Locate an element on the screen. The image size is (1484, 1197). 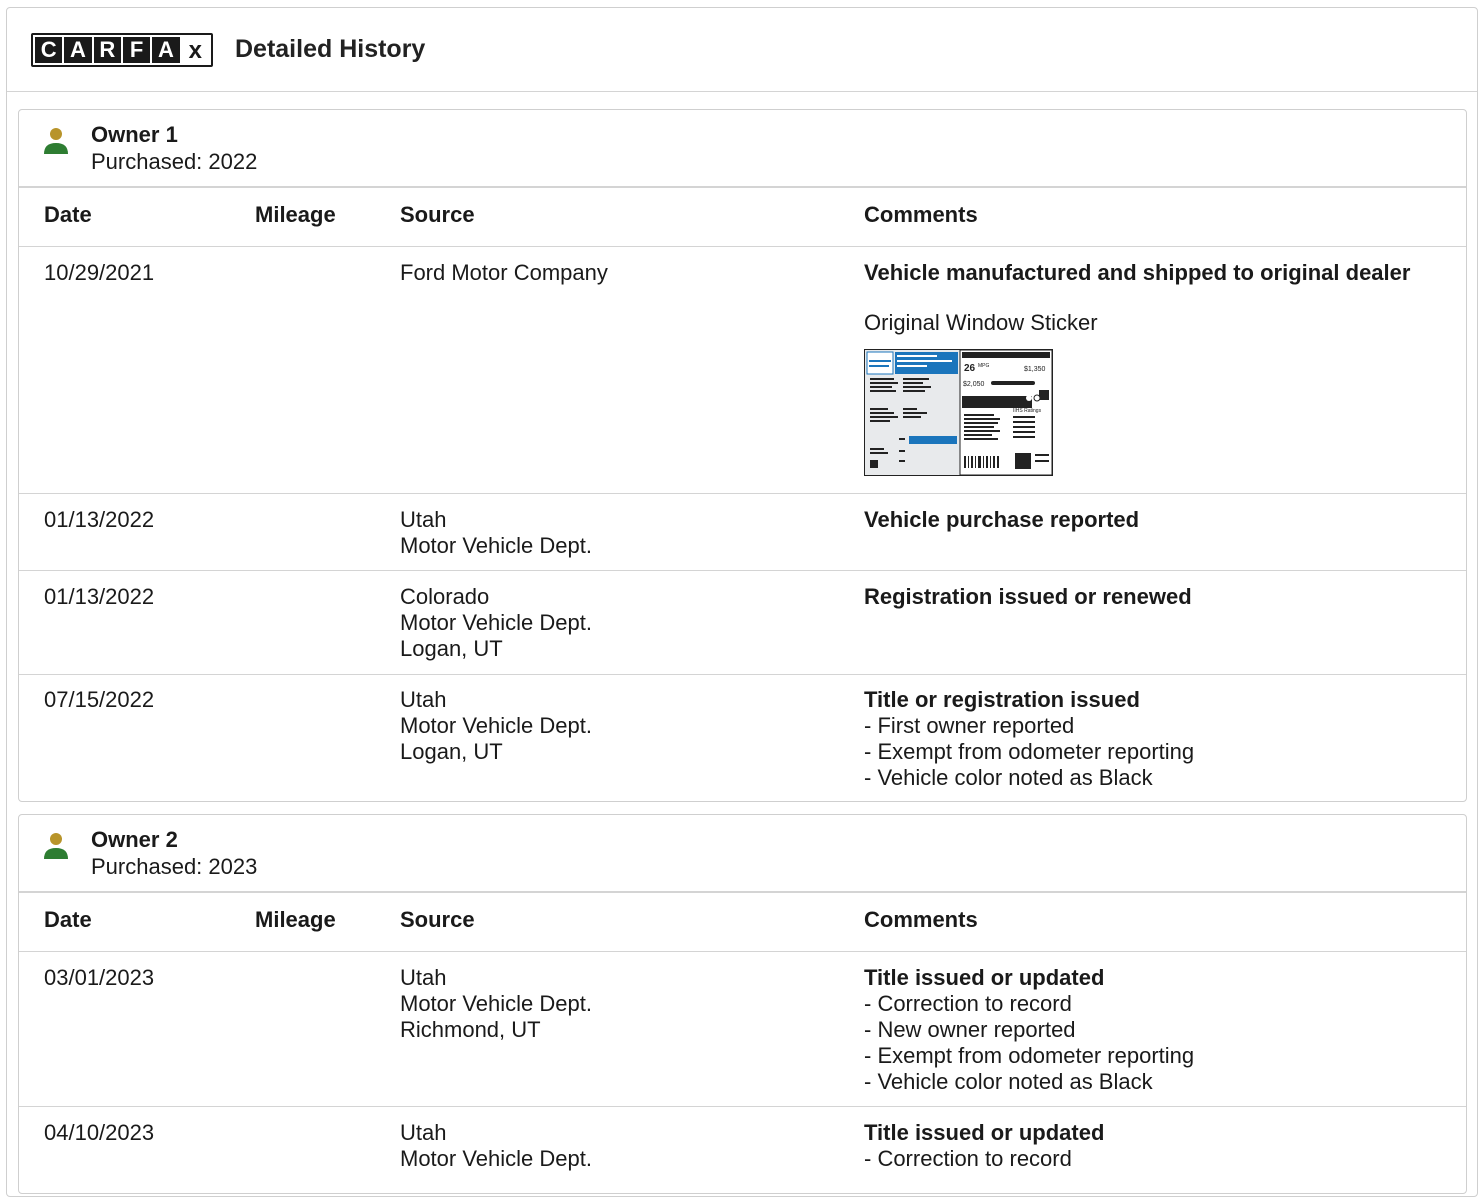
comment-detail: - First owner reported is located at coordinates (969, 725).